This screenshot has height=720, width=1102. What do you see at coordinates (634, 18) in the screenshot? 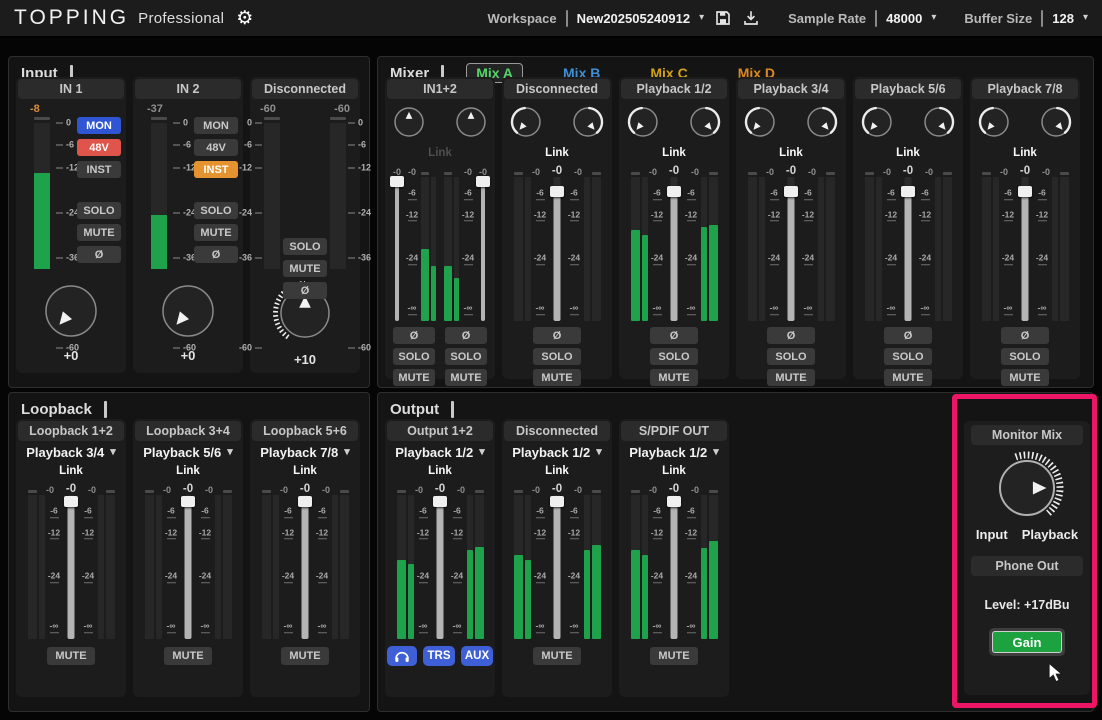
I see `workspace-value: New202505240912` at bounding box center [634, 18].